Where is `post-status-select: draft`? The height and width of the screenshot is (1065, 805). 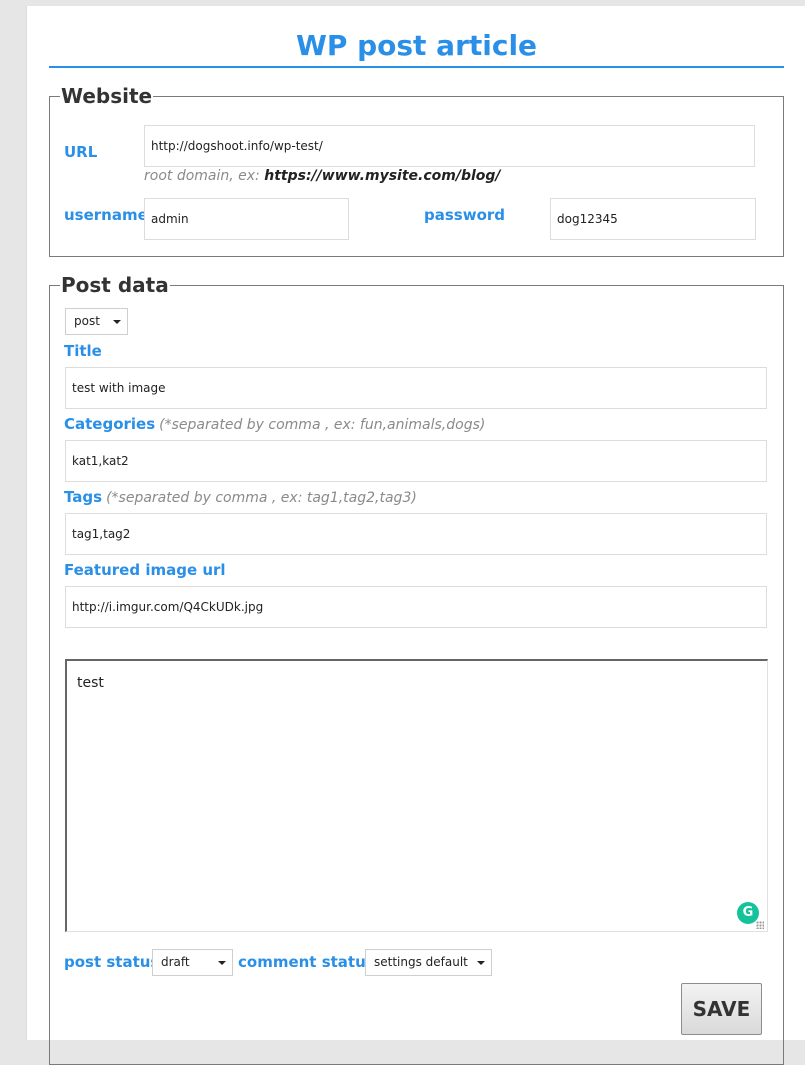 post-status-select: draft is located at coordinates (192, 962).